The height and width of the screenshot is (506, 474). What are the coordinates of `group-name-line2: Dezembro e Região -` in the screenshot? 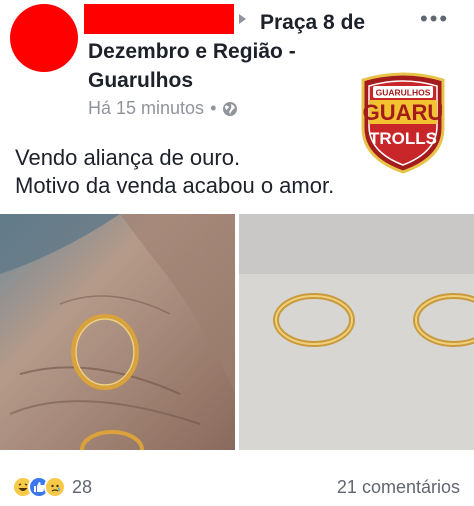 It's located at (192, 51).